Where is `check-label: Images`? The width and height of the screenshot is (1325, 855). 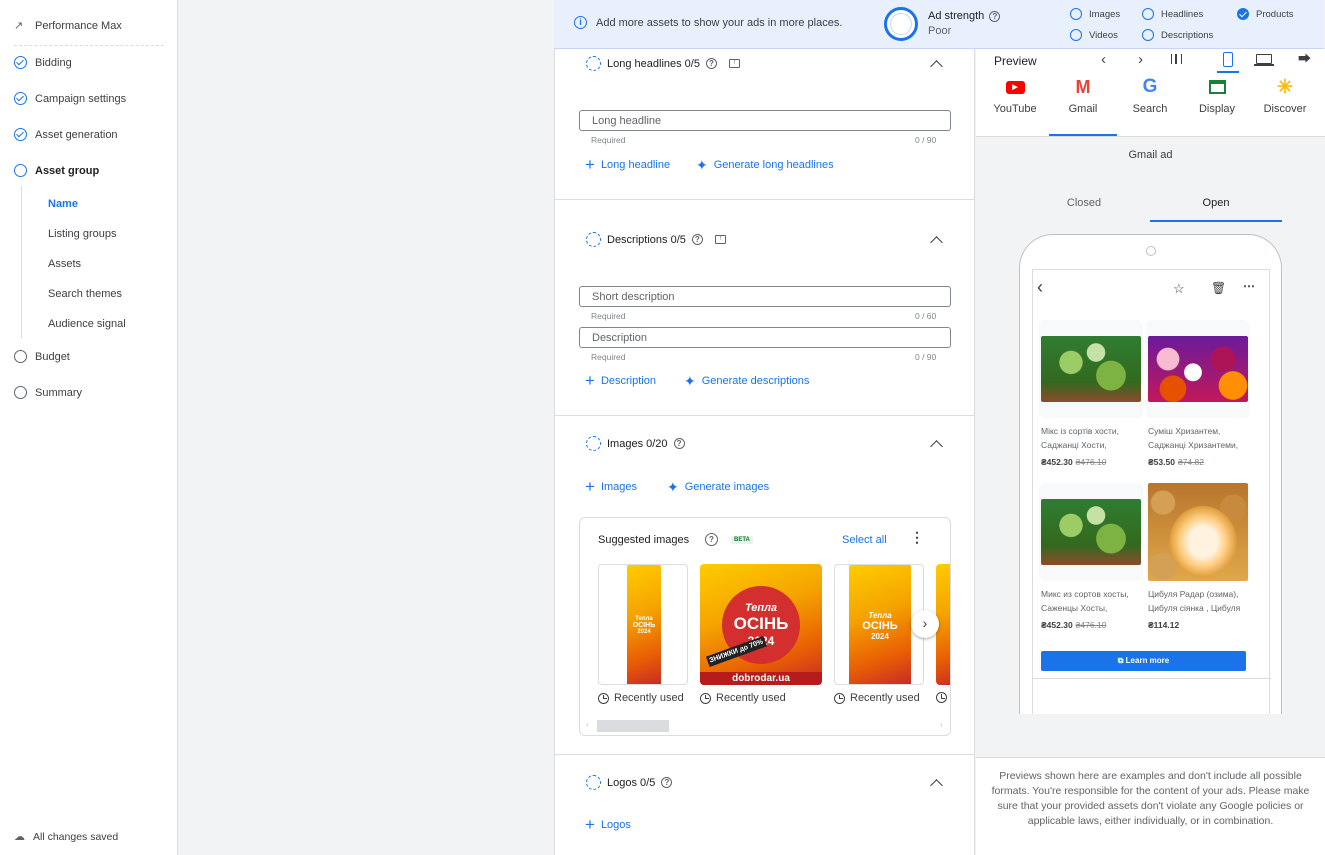 check-label: Images is located at coordinates (1105, 14).